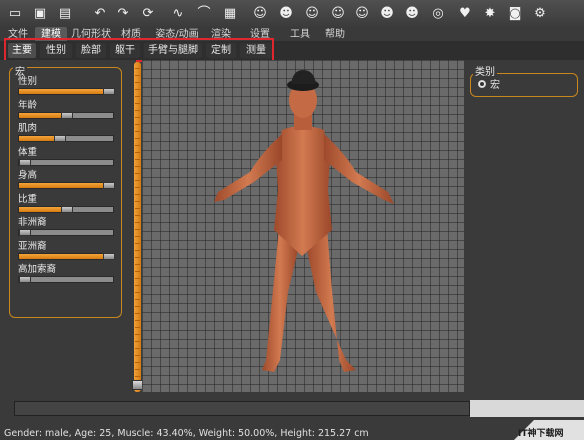  I want to click on top-view-icon: ◎, so click(438, 14).